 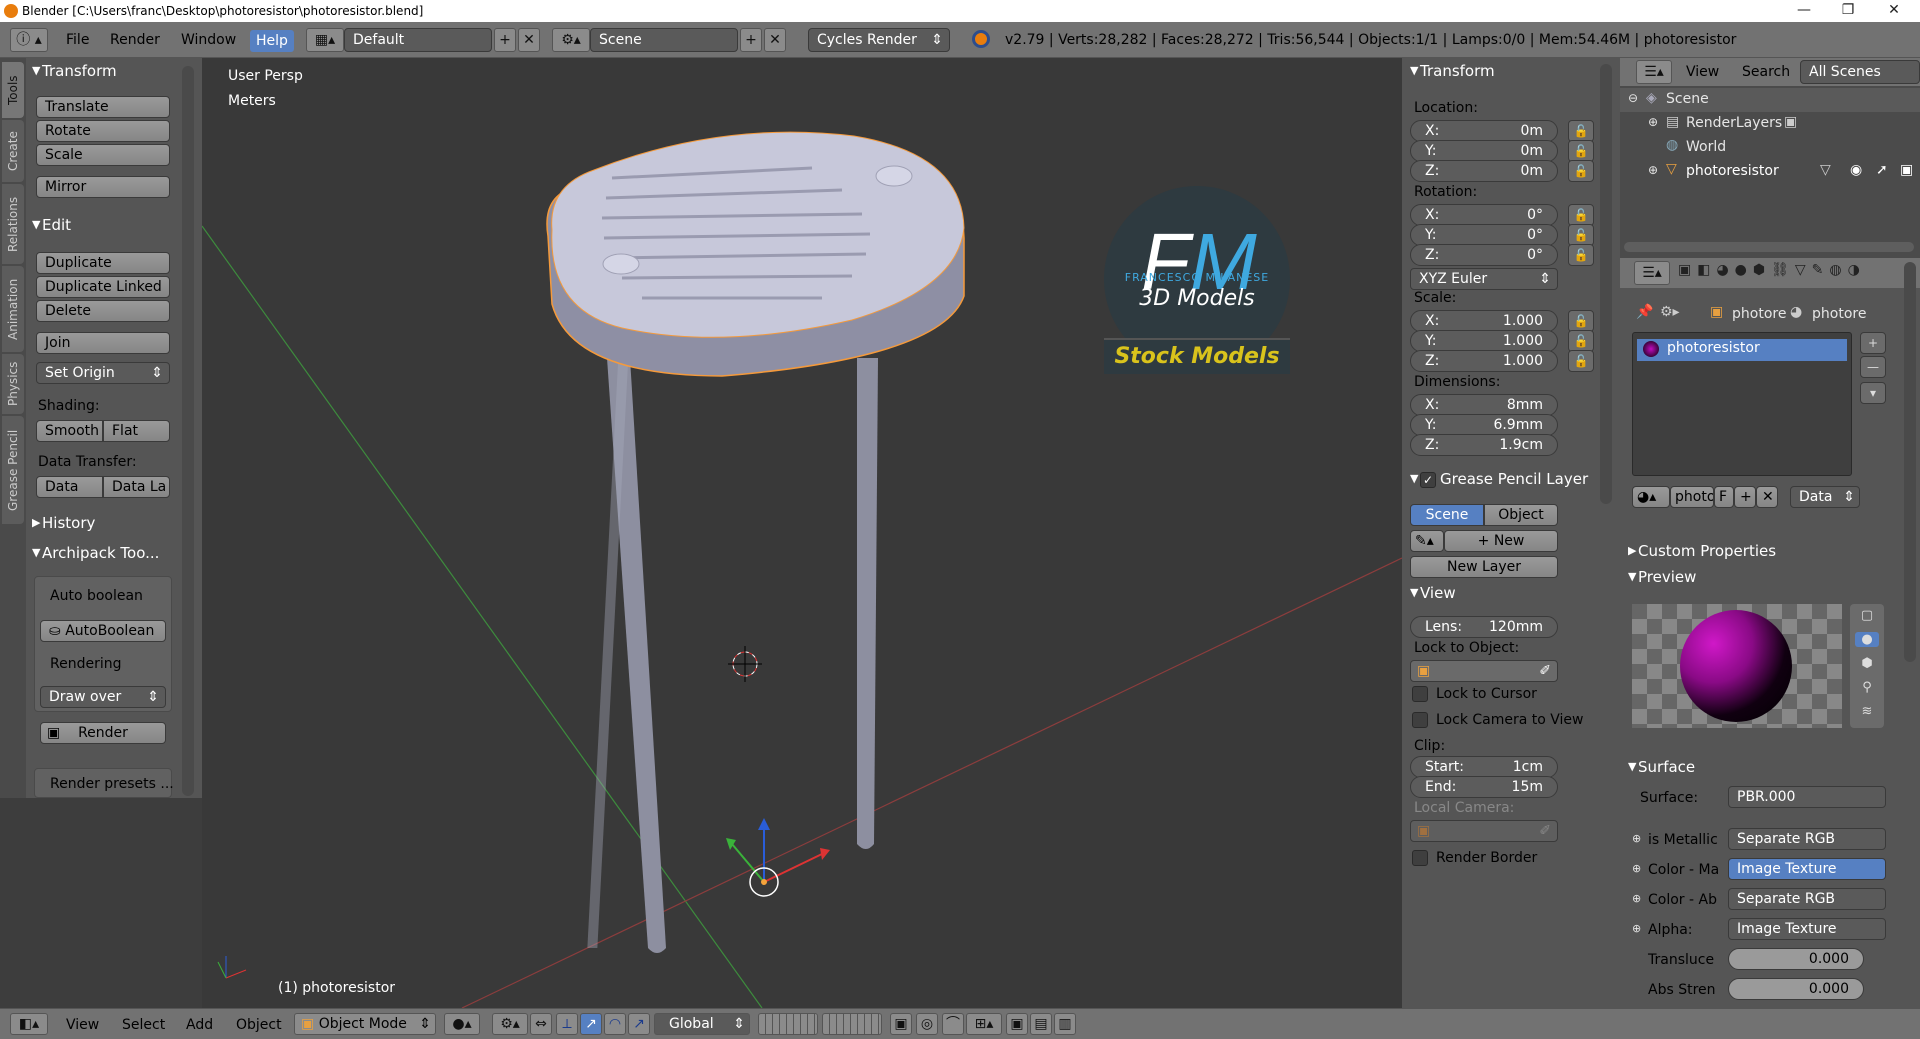 What do you see at coordinates (953, 1024) in the screenshot?
I see `snap-toggle-icon: ⌒` at bounding box center [953, 1024].